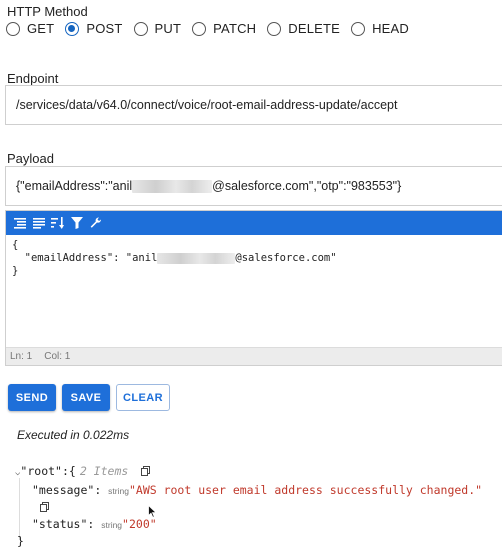 This screenshot has width=502, height=554. I want to click on editor-line-1: {, so click(15, 245).